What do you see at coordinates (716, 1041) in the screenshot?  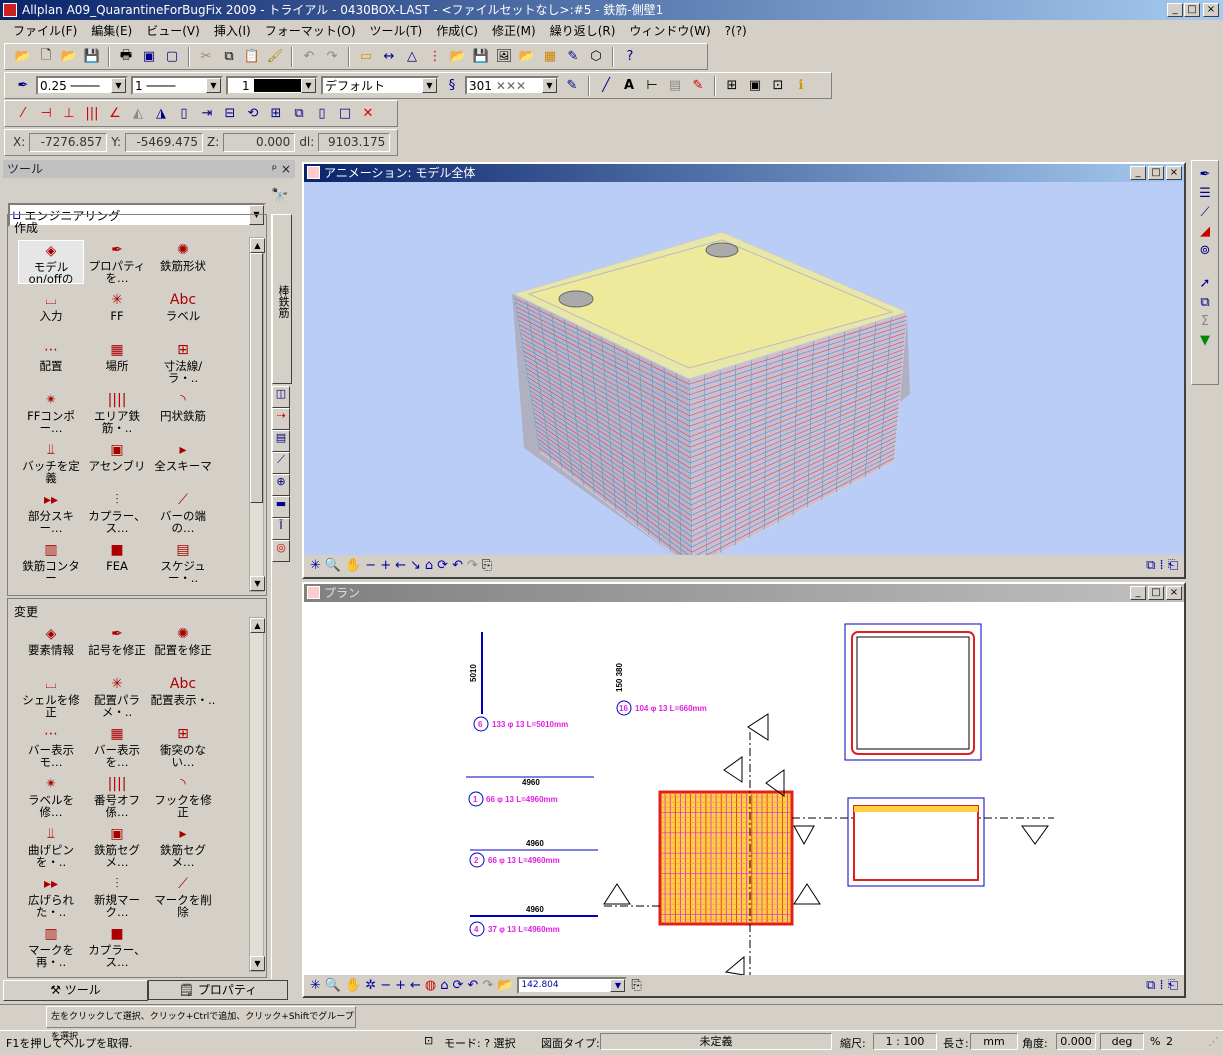 I see `drawing-type-field: 未定義` at bounding box center [716, 1041].